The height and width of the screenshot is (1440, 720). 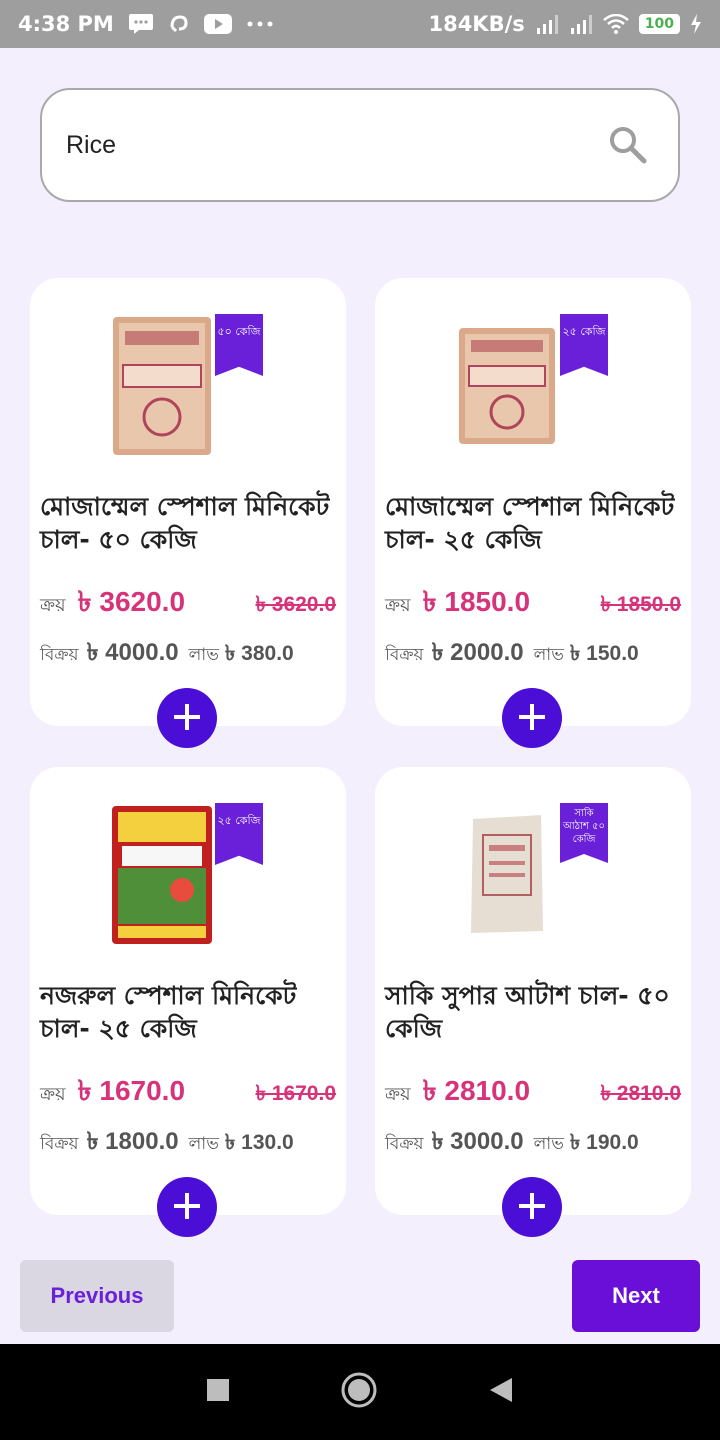 I want to click on search-icon, so click(x=628, y=145).